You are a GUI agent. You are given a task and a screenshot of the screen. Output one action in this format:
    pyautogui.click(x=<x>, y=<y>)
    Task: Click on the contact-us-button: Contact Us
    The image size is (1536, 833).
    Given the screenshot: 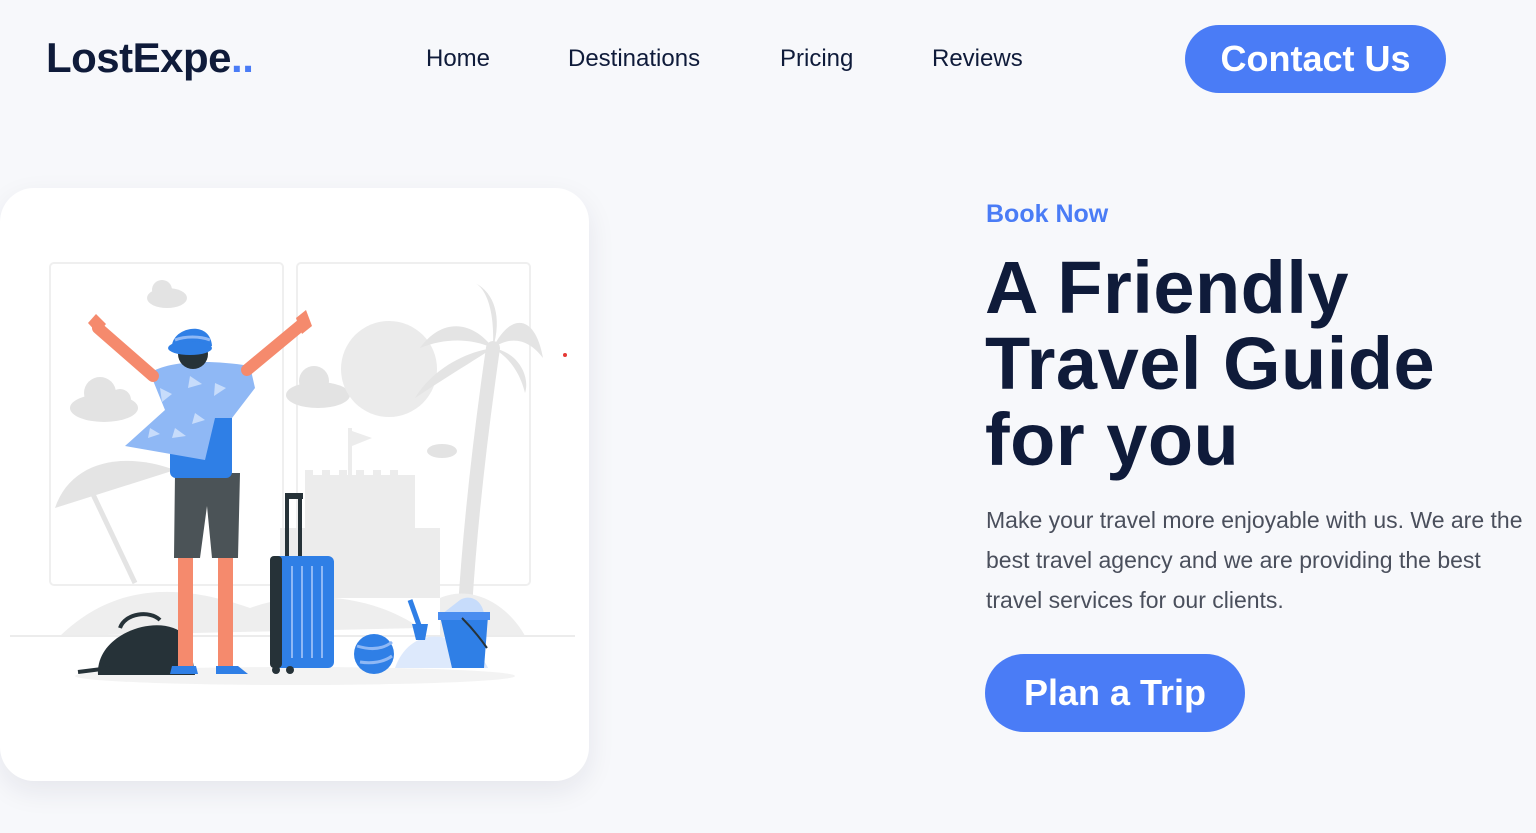 What is the action you would take?
    pyautogui.click(x=1315, y=59)
    